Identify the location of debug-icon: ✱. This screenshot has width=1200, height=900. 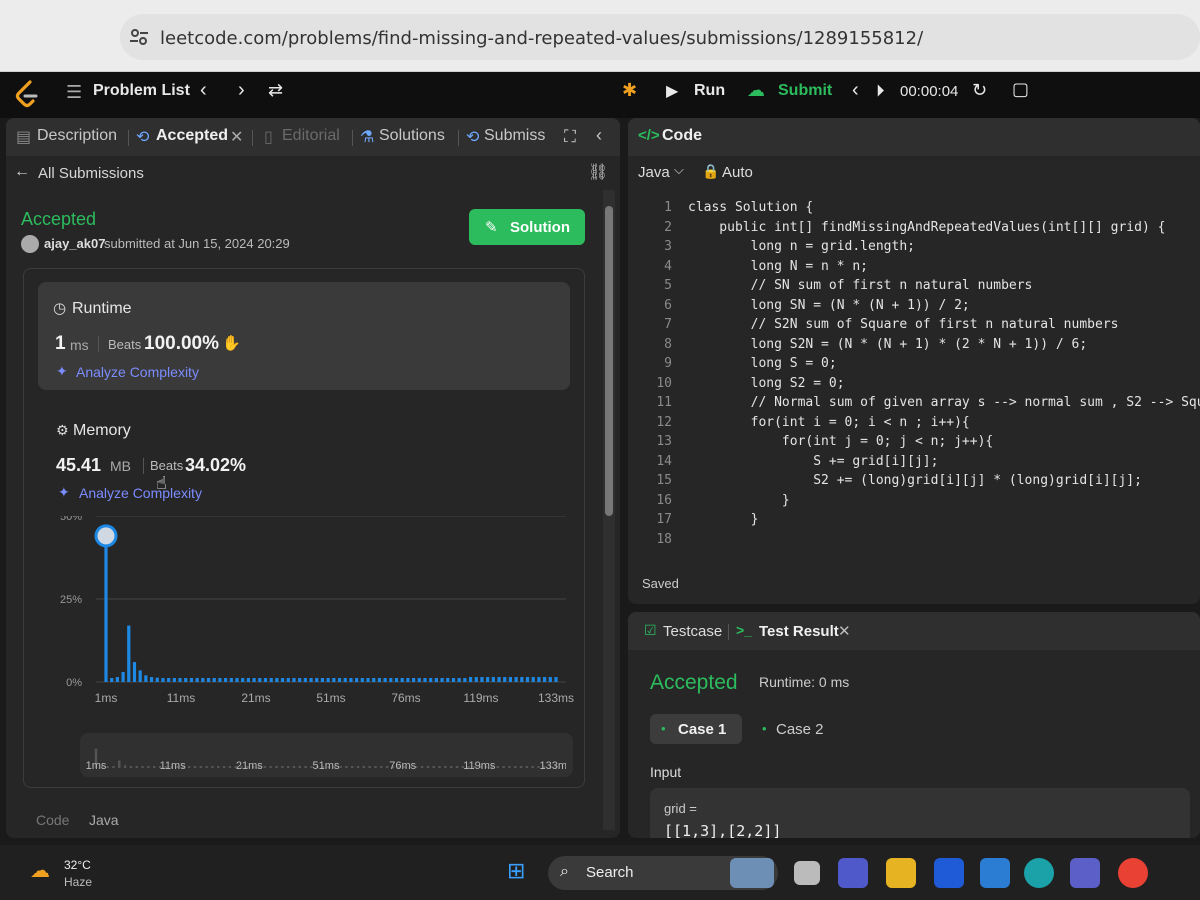
(629, 90).